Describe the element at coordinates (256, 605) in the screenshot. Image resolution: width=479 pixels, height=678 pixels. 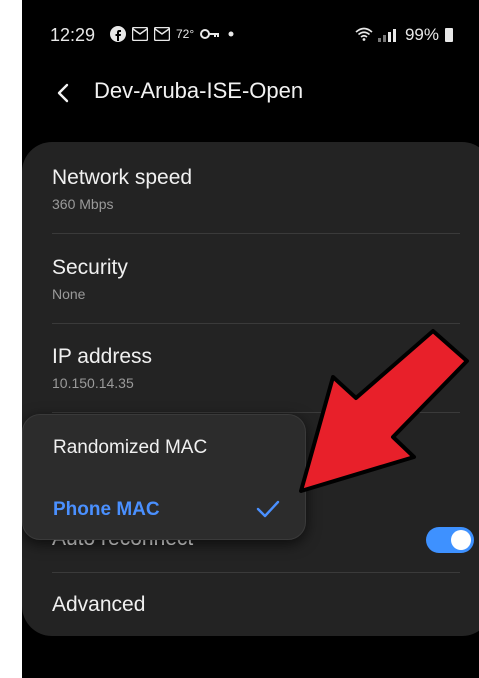
I see `advanced-row: Advanced` at that location.